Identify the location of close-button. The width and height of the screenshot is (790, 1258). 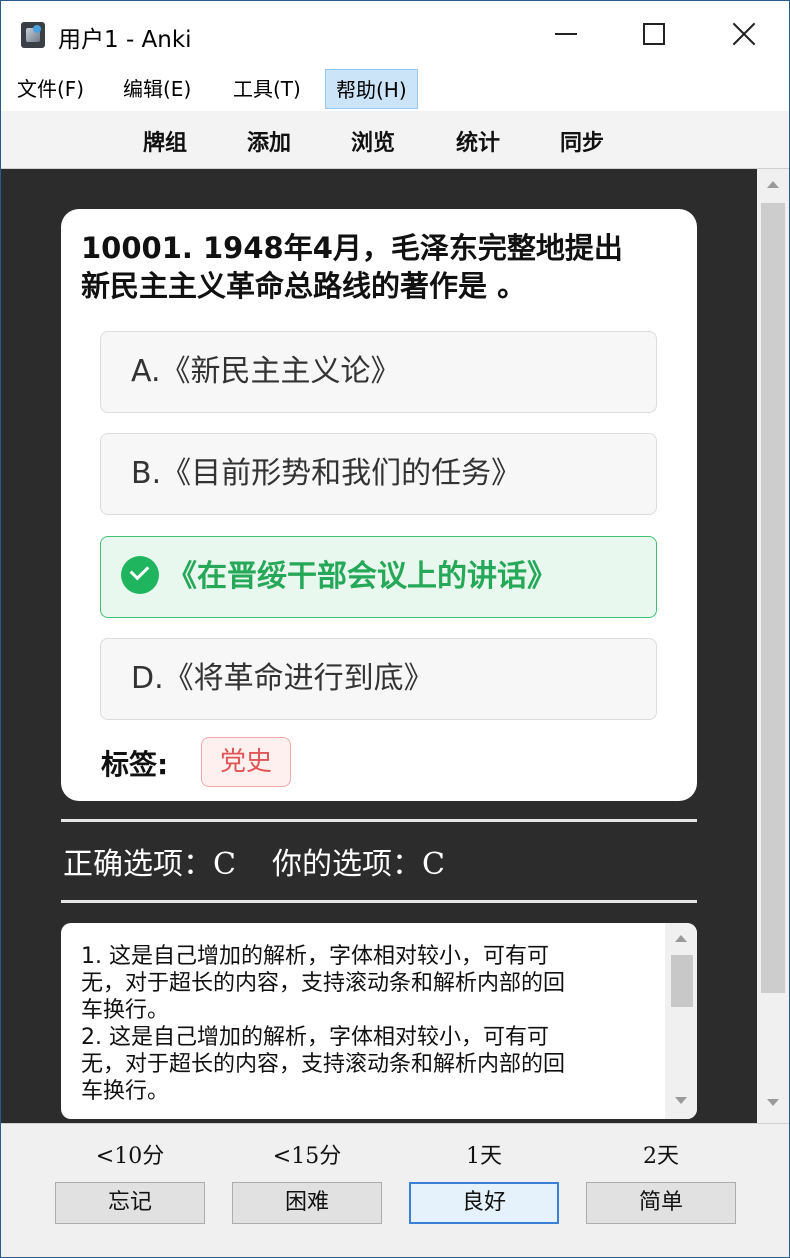
(744, 34).